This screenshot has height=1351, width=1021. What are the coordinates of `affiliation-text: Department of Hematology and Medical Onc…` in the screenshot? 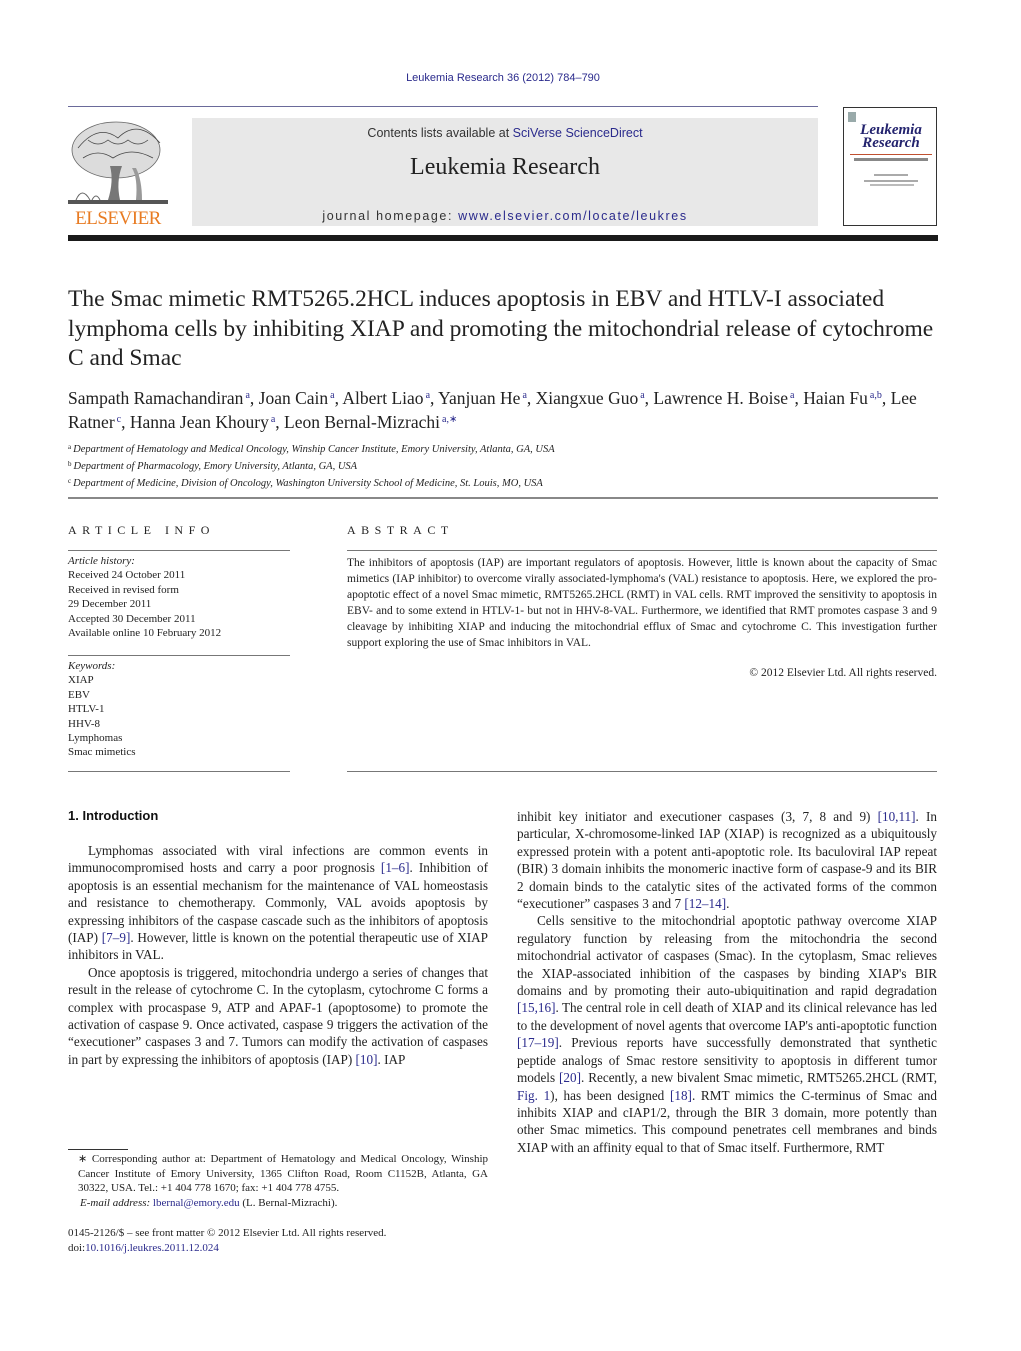 It's located at (314, 449).